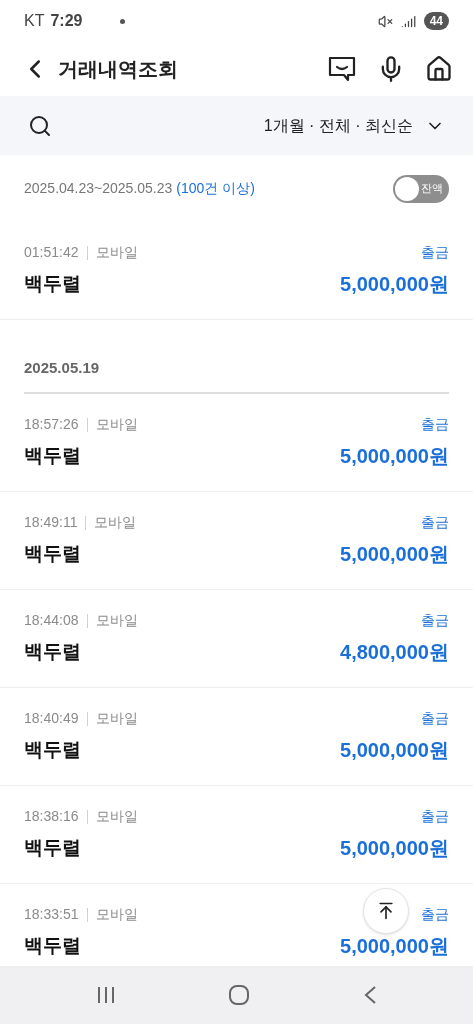 This screenshot has height=1024, width=473. What do you see at coordinates (51, 252) in the screenshot?
I see `transaction-time: 01:51:42` at bounding box center [51, 252].